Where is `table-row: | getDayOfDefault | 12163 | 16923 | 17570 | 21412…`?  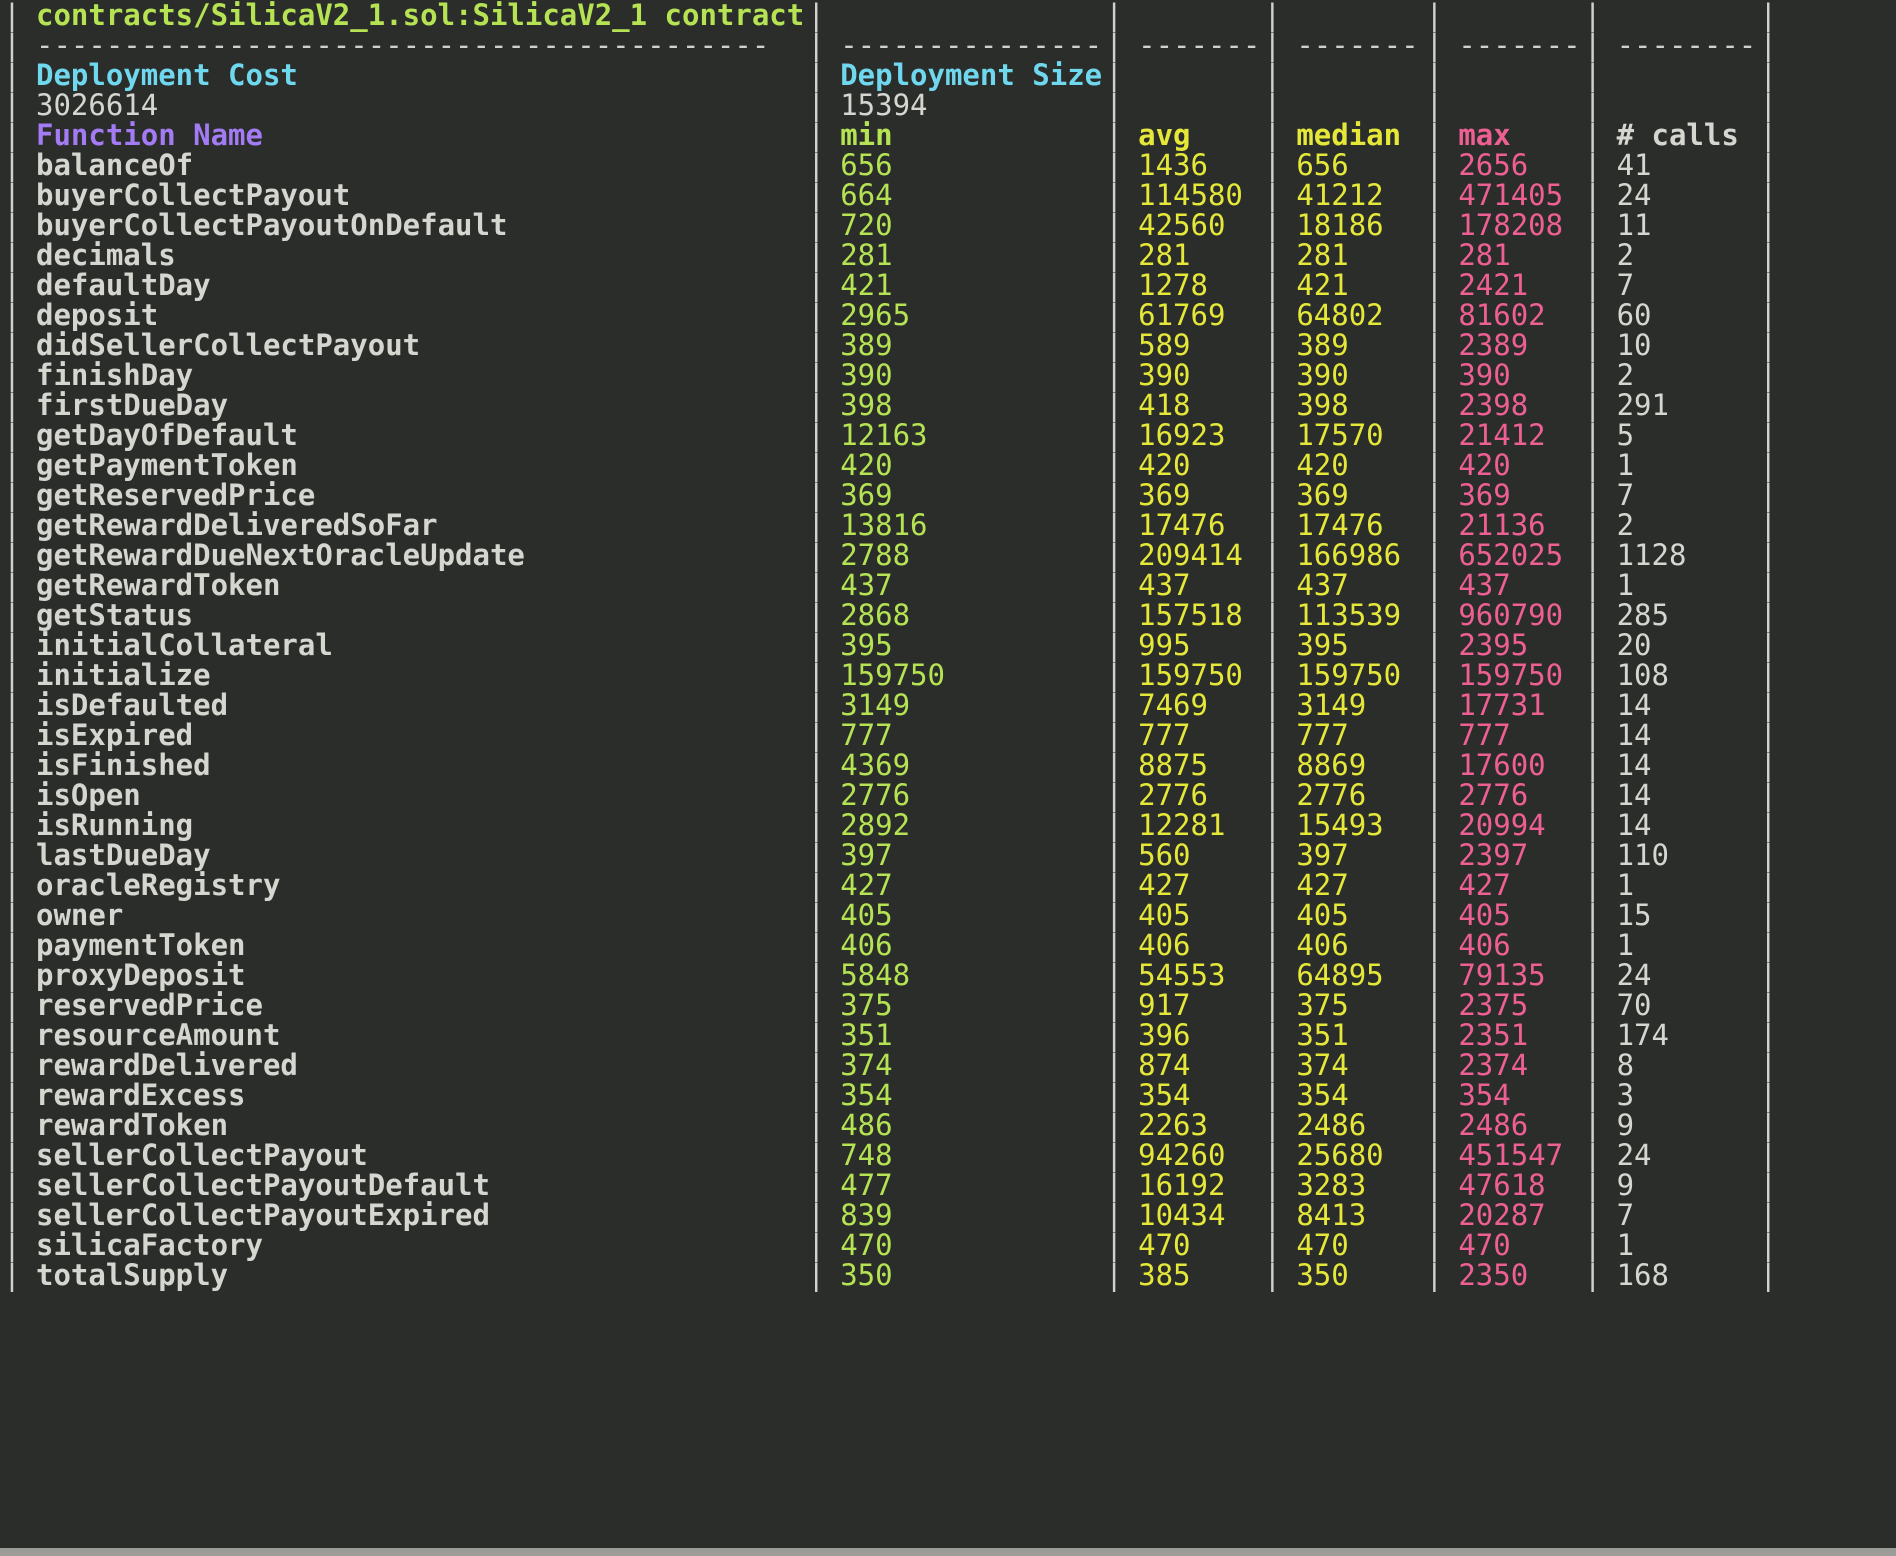 table-row: | getDayOfDefault | 12163 | 16923 | 17570 | 21412… is located at coordinates (890, 435).